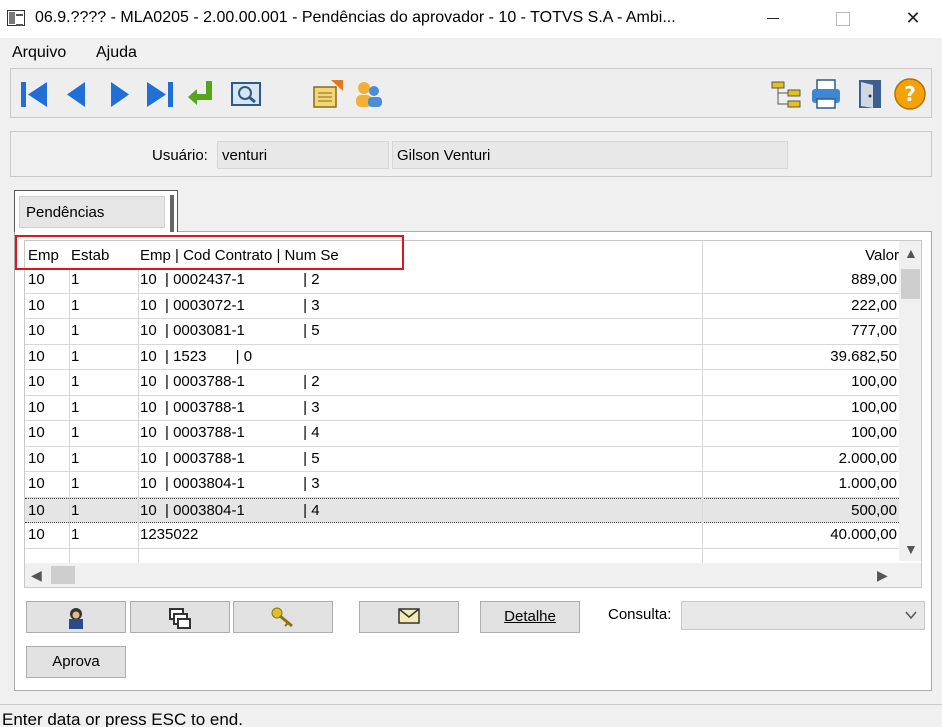 Image resolution: width=942 pixels, height=727 pixels. I want to click on windows-button, so click(180, 617).